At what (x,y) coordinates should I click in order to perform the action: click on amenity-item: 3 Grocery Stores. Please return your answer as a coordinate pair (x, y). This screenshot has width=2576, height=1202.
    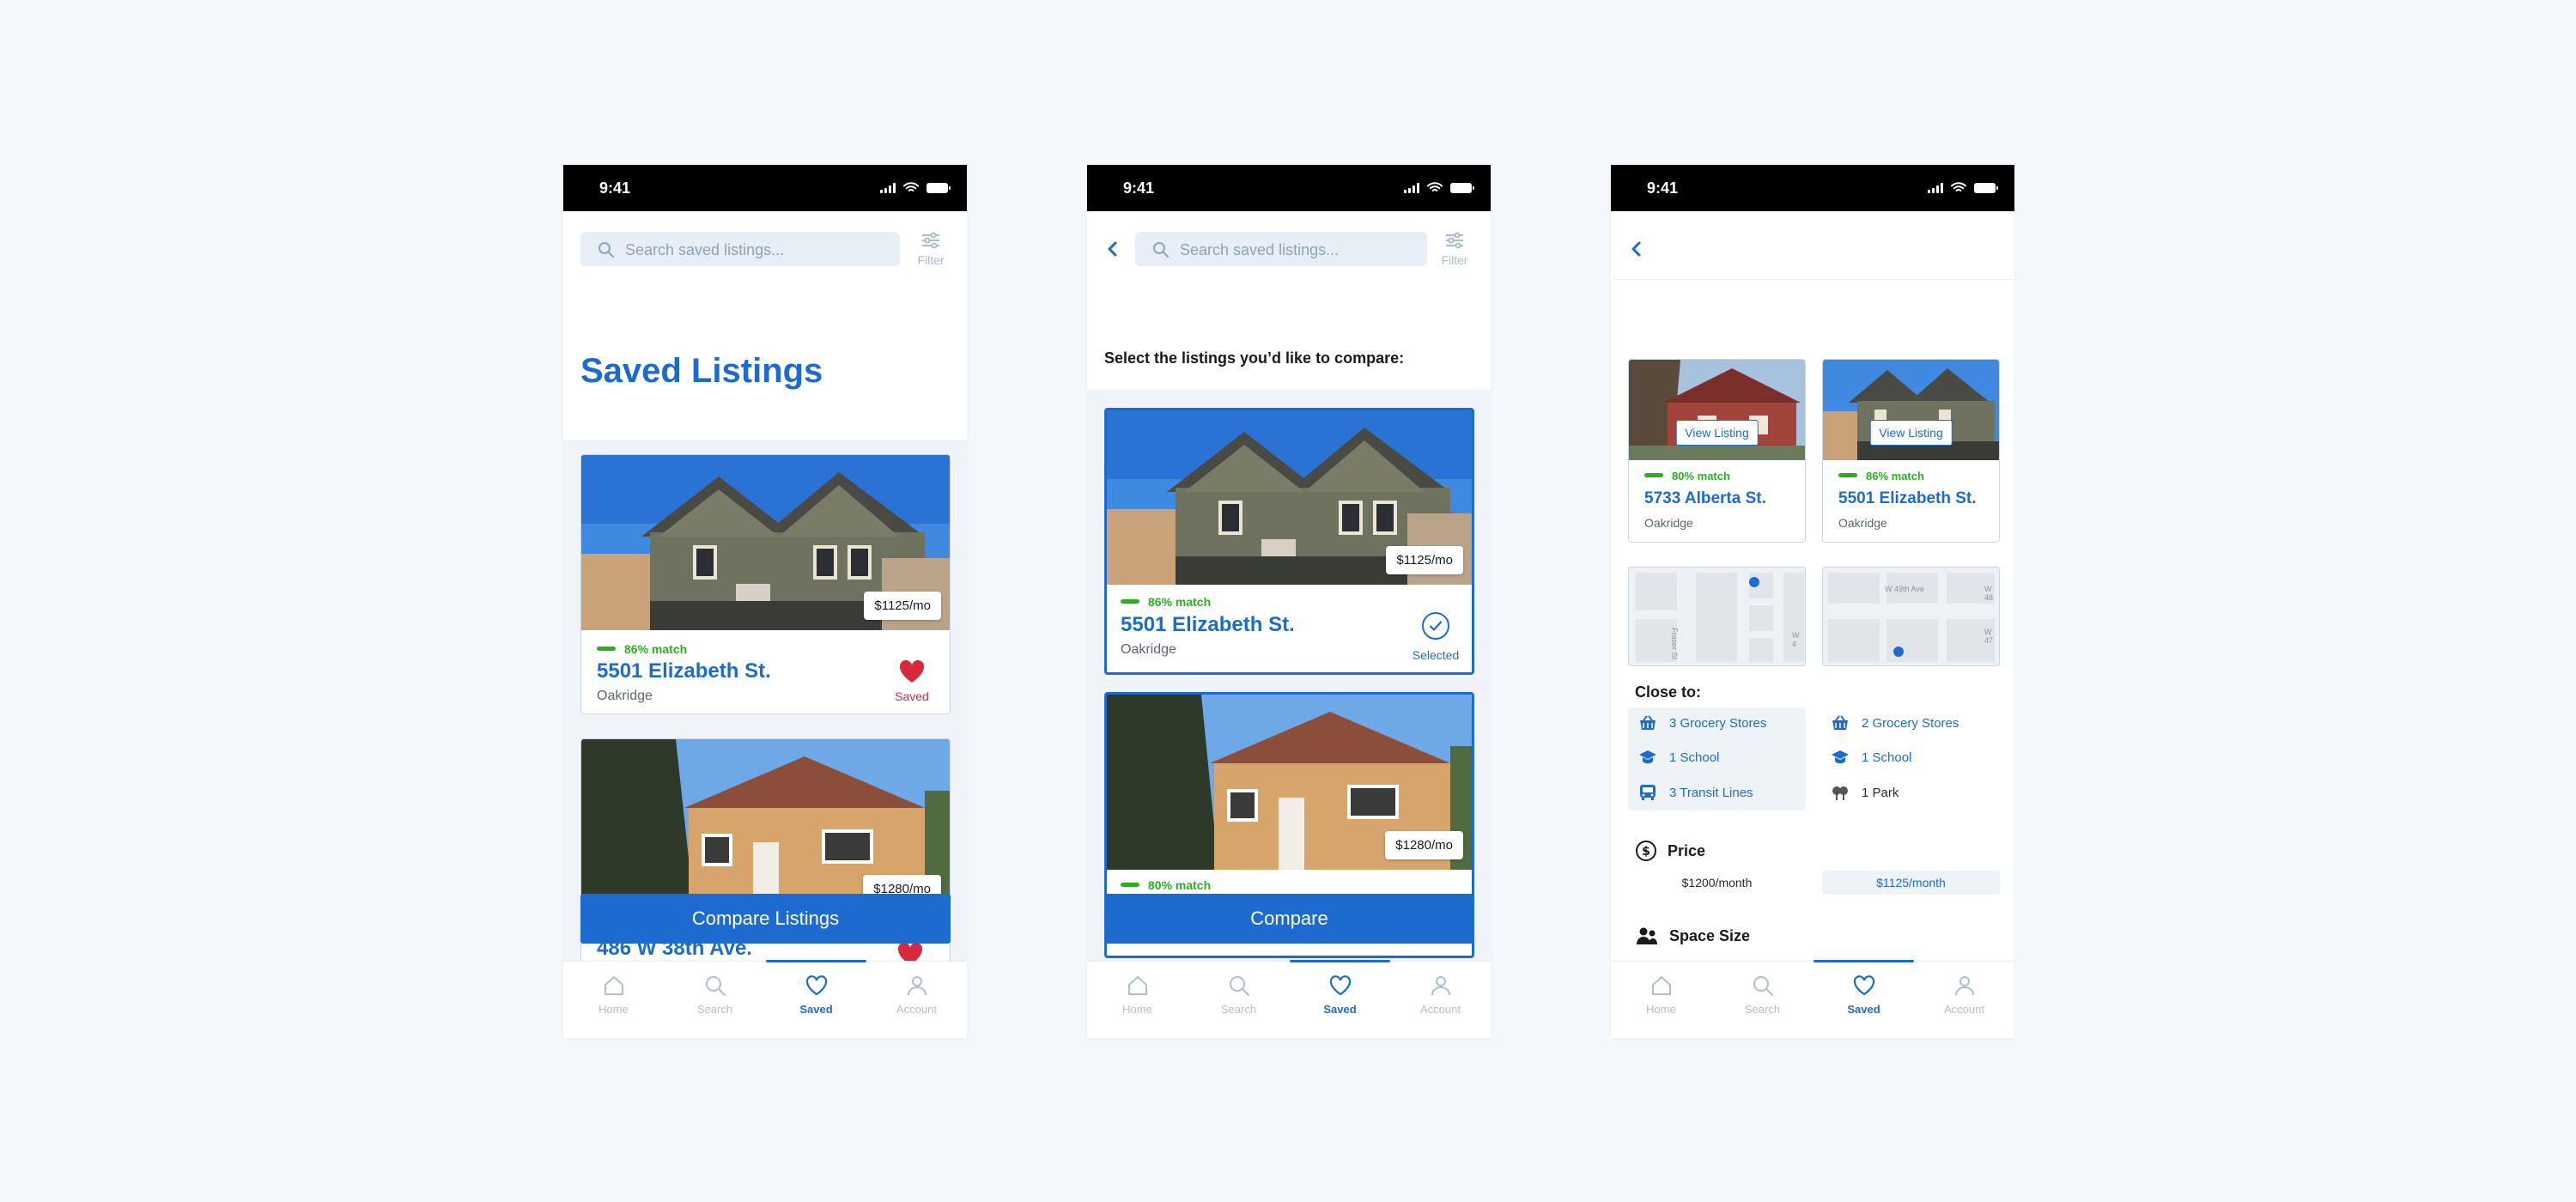
    Looking at the image, I should click on (1702, 723).